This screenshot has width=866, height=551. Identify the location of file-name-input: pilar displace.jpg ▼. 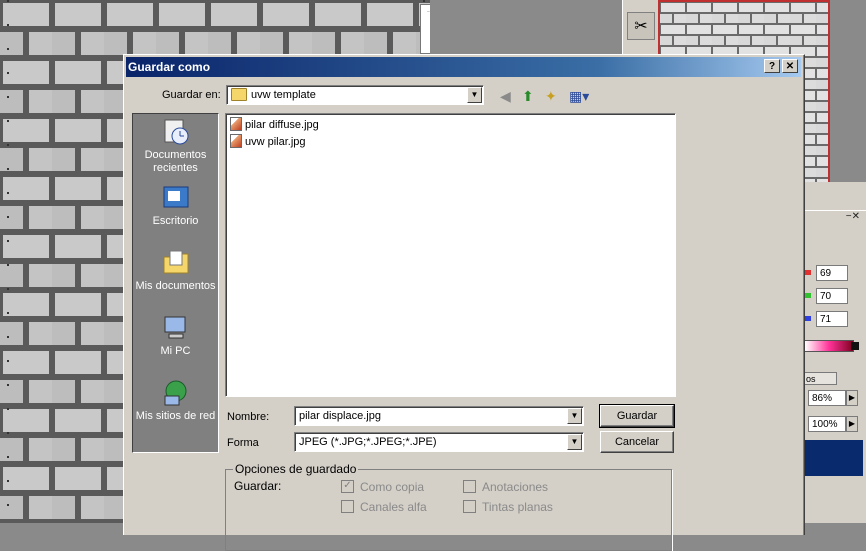
(439, 416).